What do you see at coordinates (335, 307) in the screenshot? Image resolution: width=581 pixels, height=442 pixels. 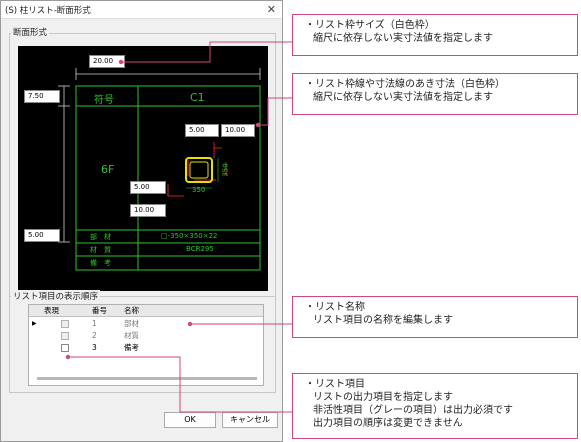 I see `callout-list-name-title: ・リスト名称` at bounding box center [335, 307].